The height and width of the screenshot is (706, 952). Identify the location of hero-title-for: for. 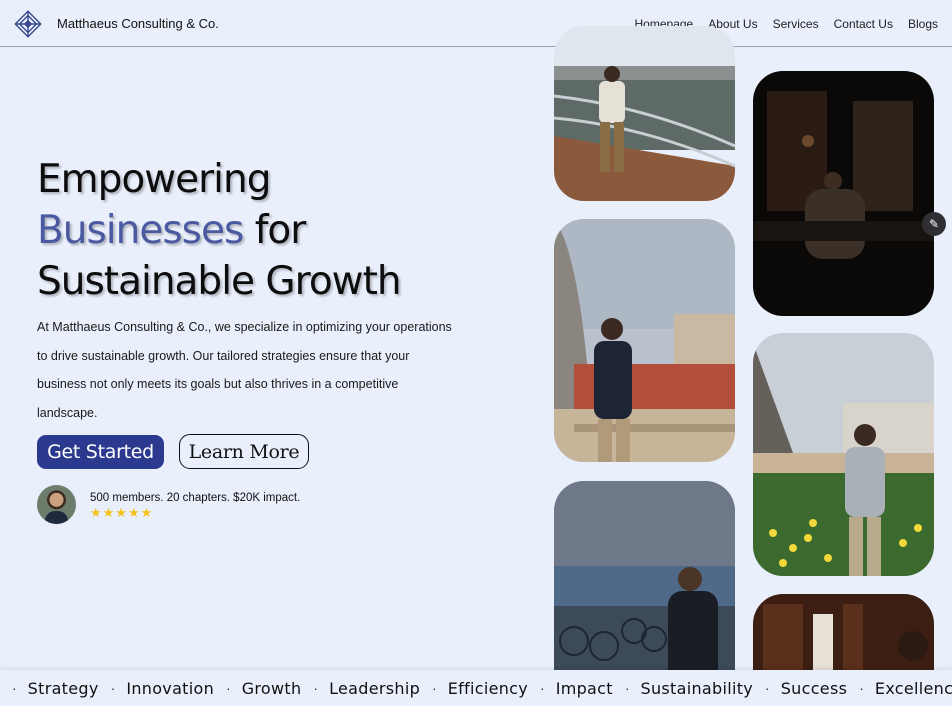
(275, 230).